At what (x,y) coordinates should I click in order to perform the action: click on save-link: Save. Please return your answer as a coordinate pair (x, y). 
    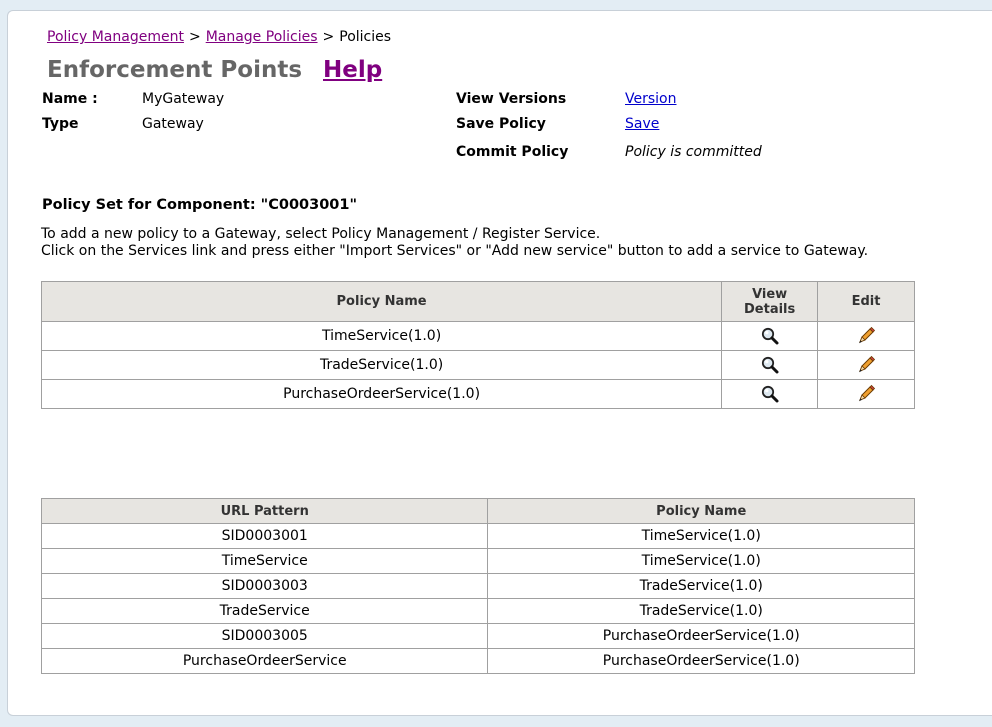
    Looking at the image, I should click on (642, 124).